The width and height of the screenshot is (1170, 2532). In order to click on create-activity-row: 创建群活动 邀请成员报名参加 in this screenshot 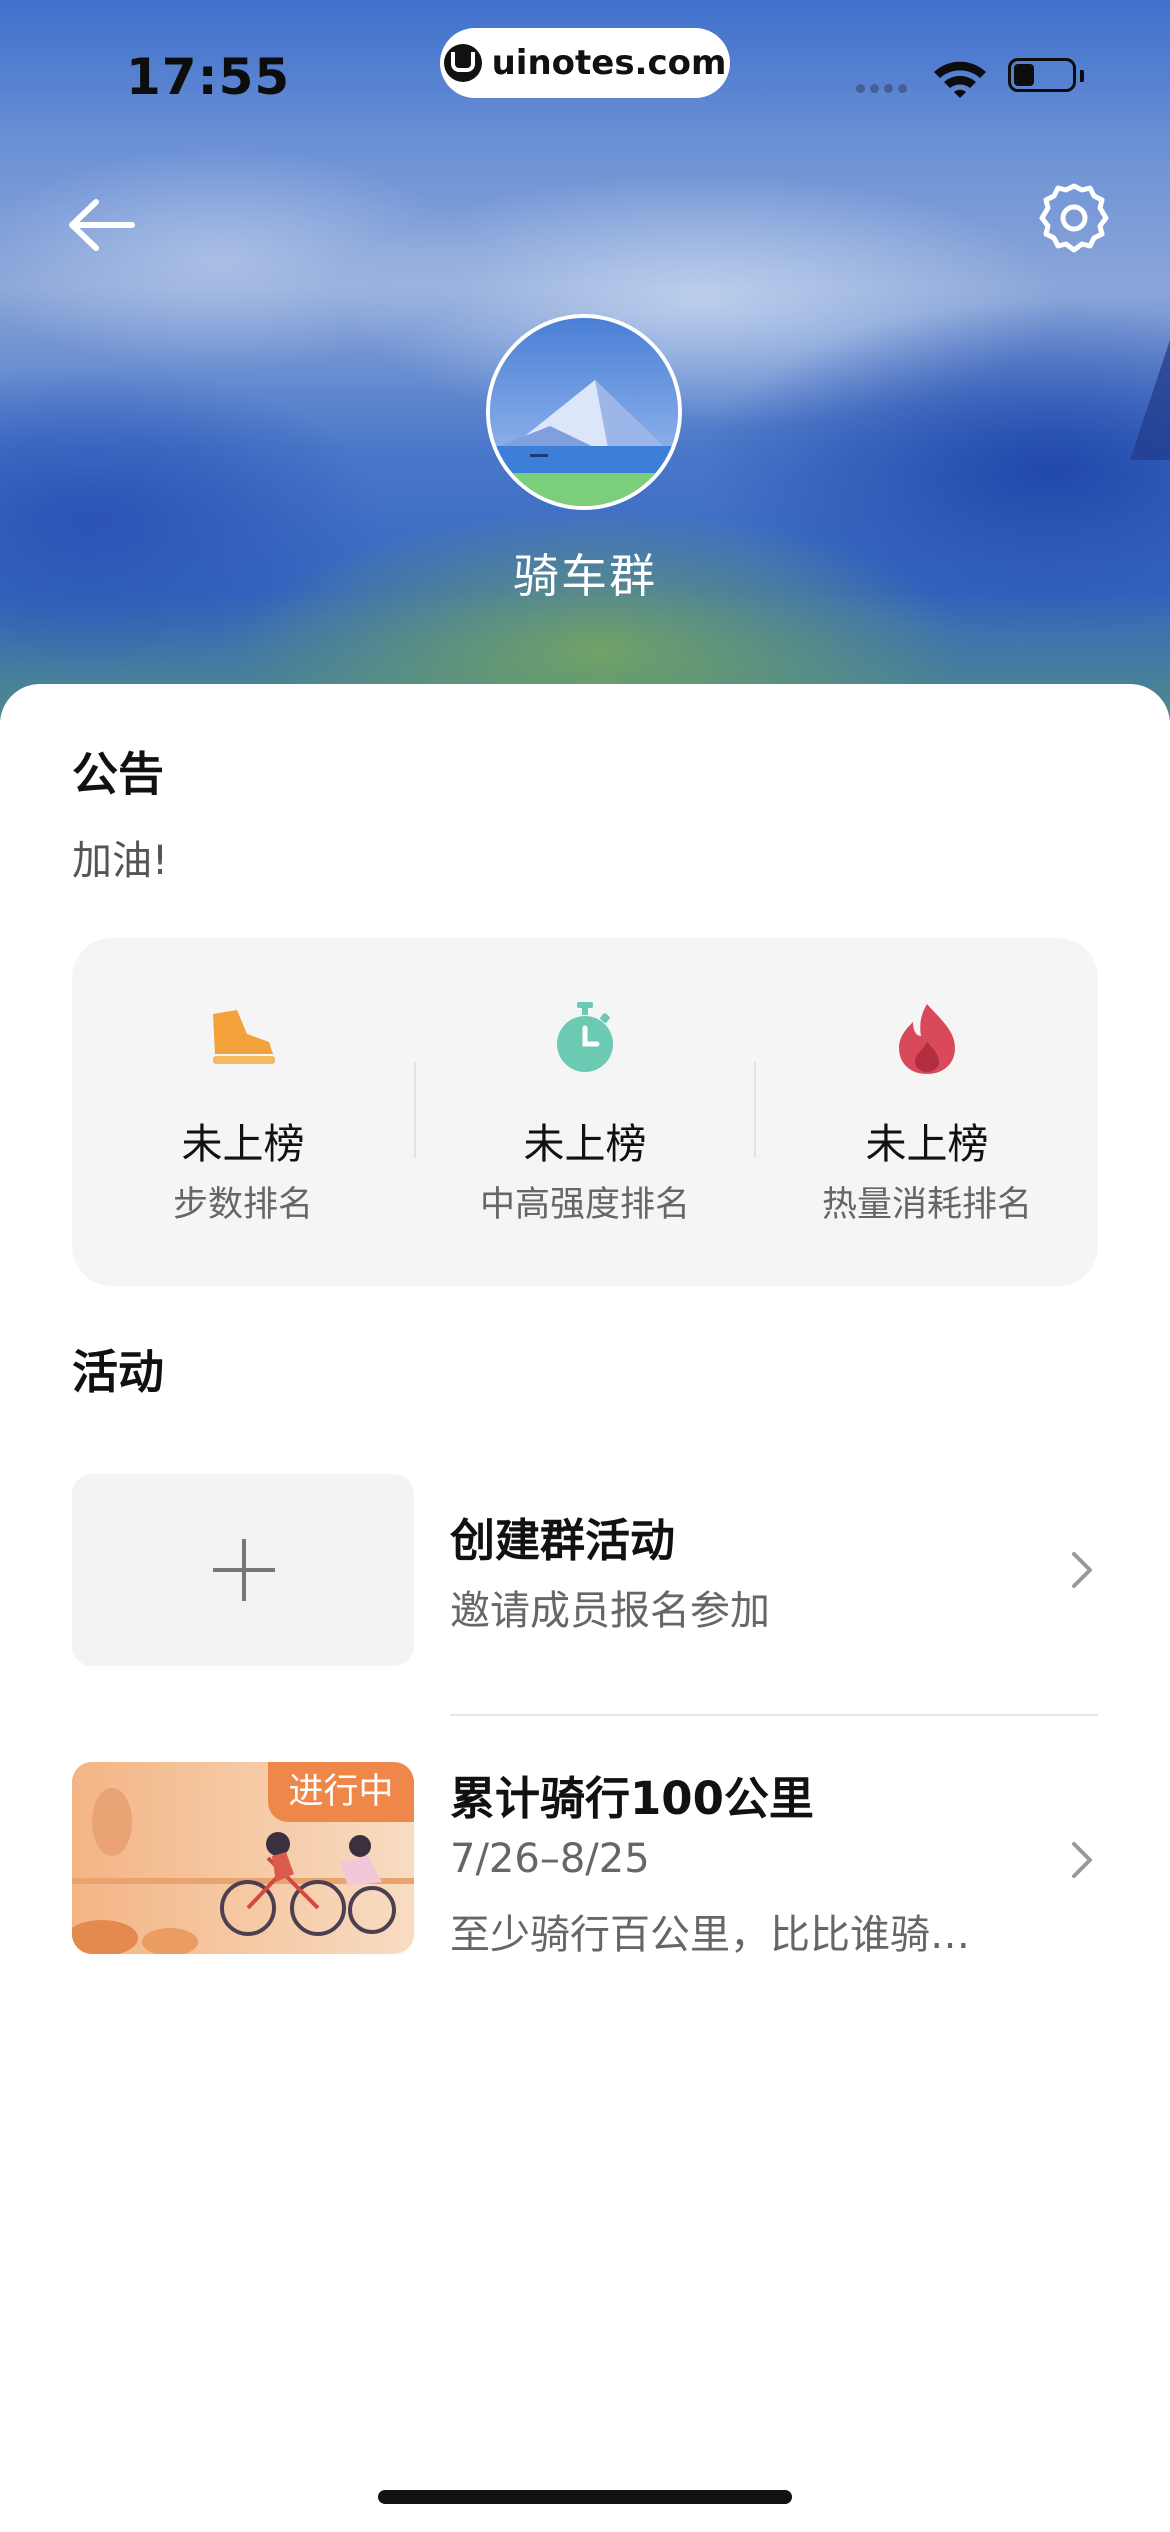, I will do `click(585, 1572)`.